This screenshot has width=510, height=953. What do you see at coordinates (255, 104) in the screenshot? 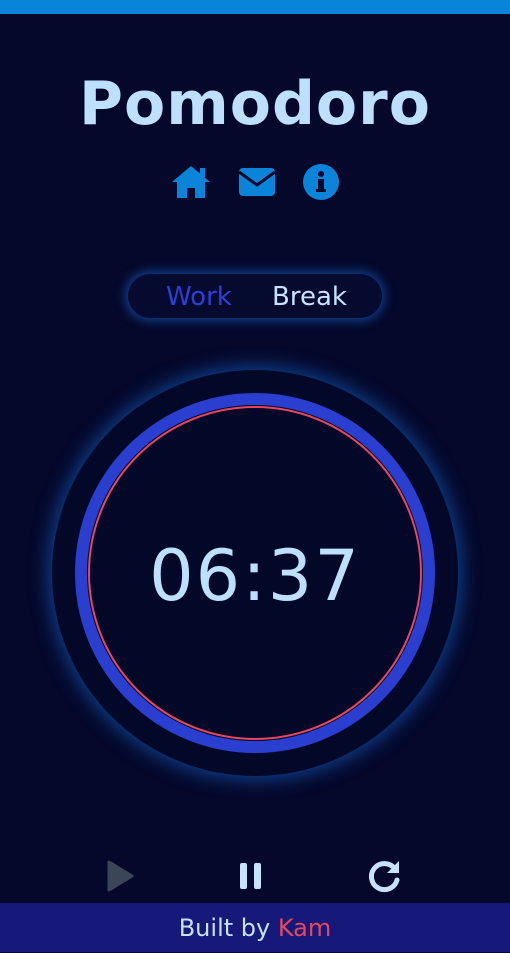
I see `app-title: Pomodoro` at bounding box center [255, 104].